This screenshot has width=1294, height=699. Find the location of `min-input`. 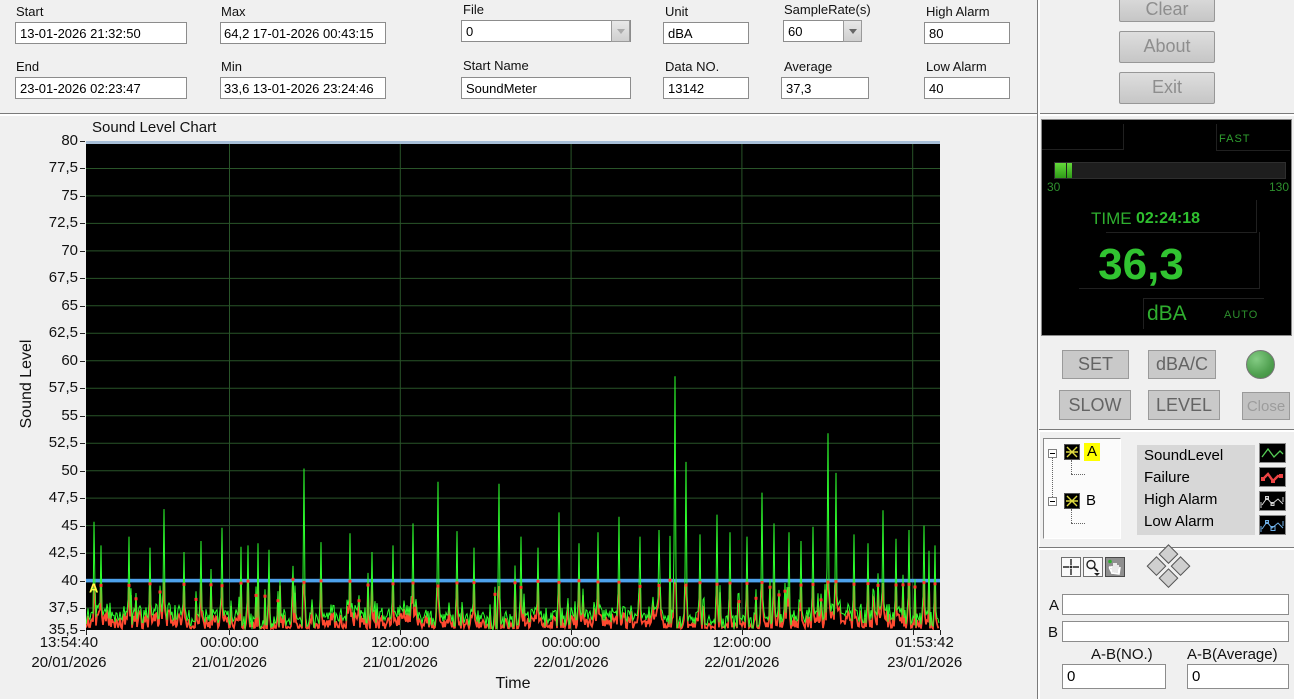

min-input is located at coordinates (303, 88).